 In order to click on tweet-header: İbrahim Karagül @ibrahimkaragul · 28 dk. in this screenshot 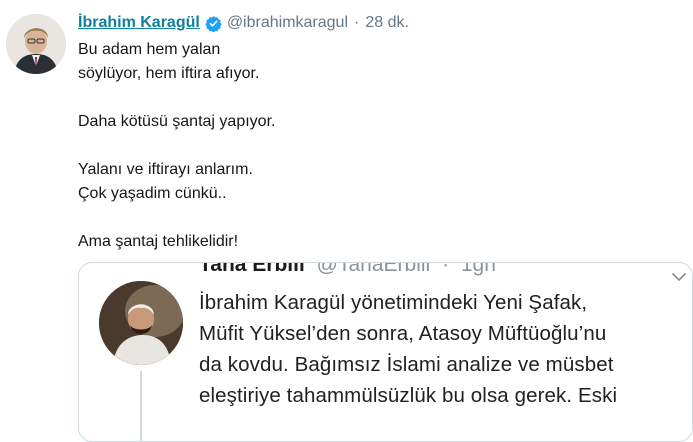, I will do `click(243, 23)`.